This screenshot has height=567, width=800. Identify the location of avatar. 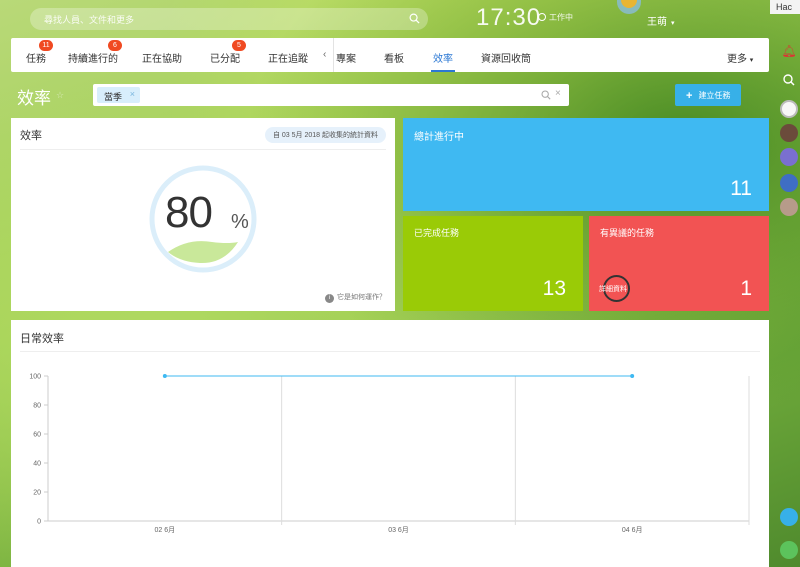
(629, 7).